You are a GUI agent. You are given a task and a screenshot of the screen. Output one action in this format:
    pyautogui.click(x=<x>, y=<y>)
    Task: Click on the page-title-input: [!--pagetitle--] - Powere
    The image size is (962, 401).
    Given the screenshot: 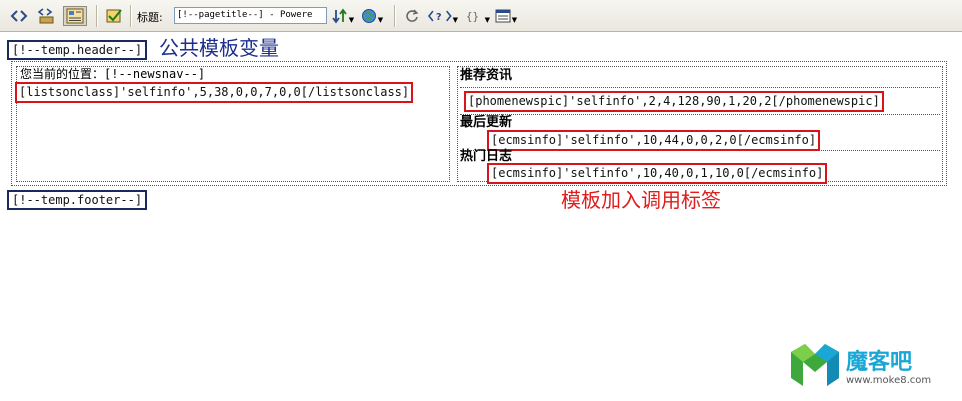 What is the action you would take?
    pyautogui.click(x=250, y=15)
    